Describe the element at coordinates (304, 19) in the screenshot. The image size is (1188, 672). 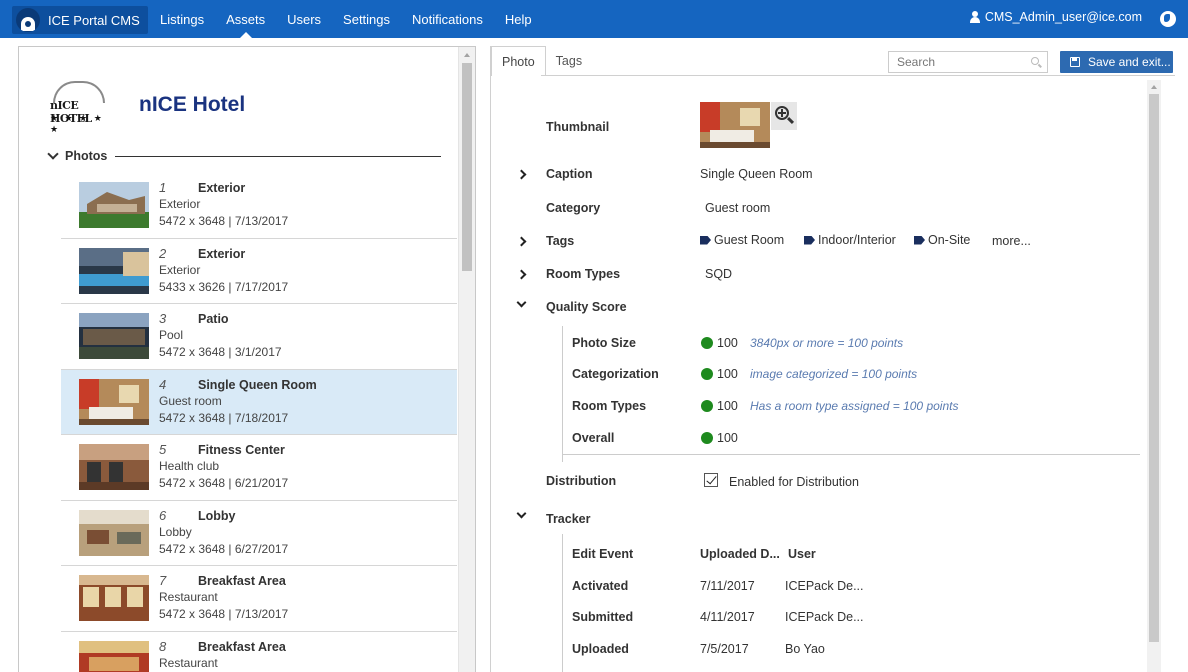
I see `nav-users: Users` at that location.